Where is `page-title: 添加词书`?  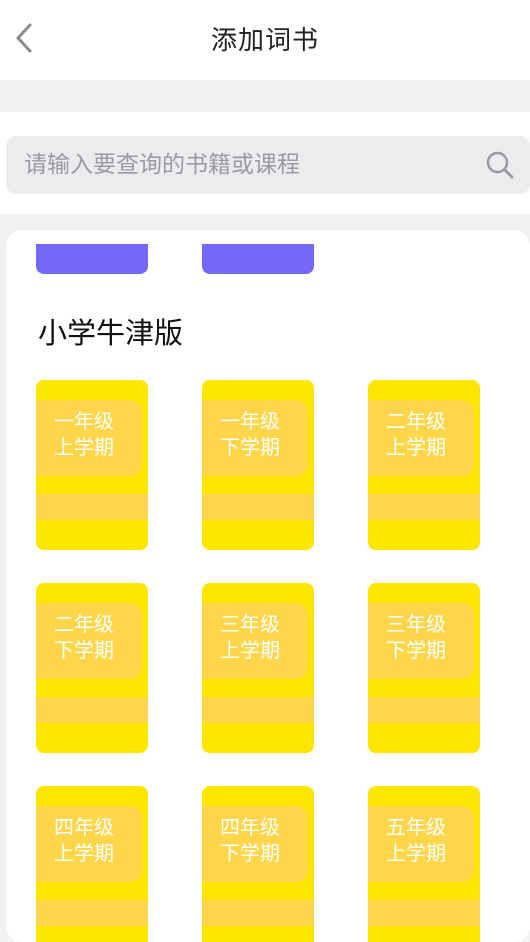 page-title: 添加词书 is located at coordinates (264, 41).